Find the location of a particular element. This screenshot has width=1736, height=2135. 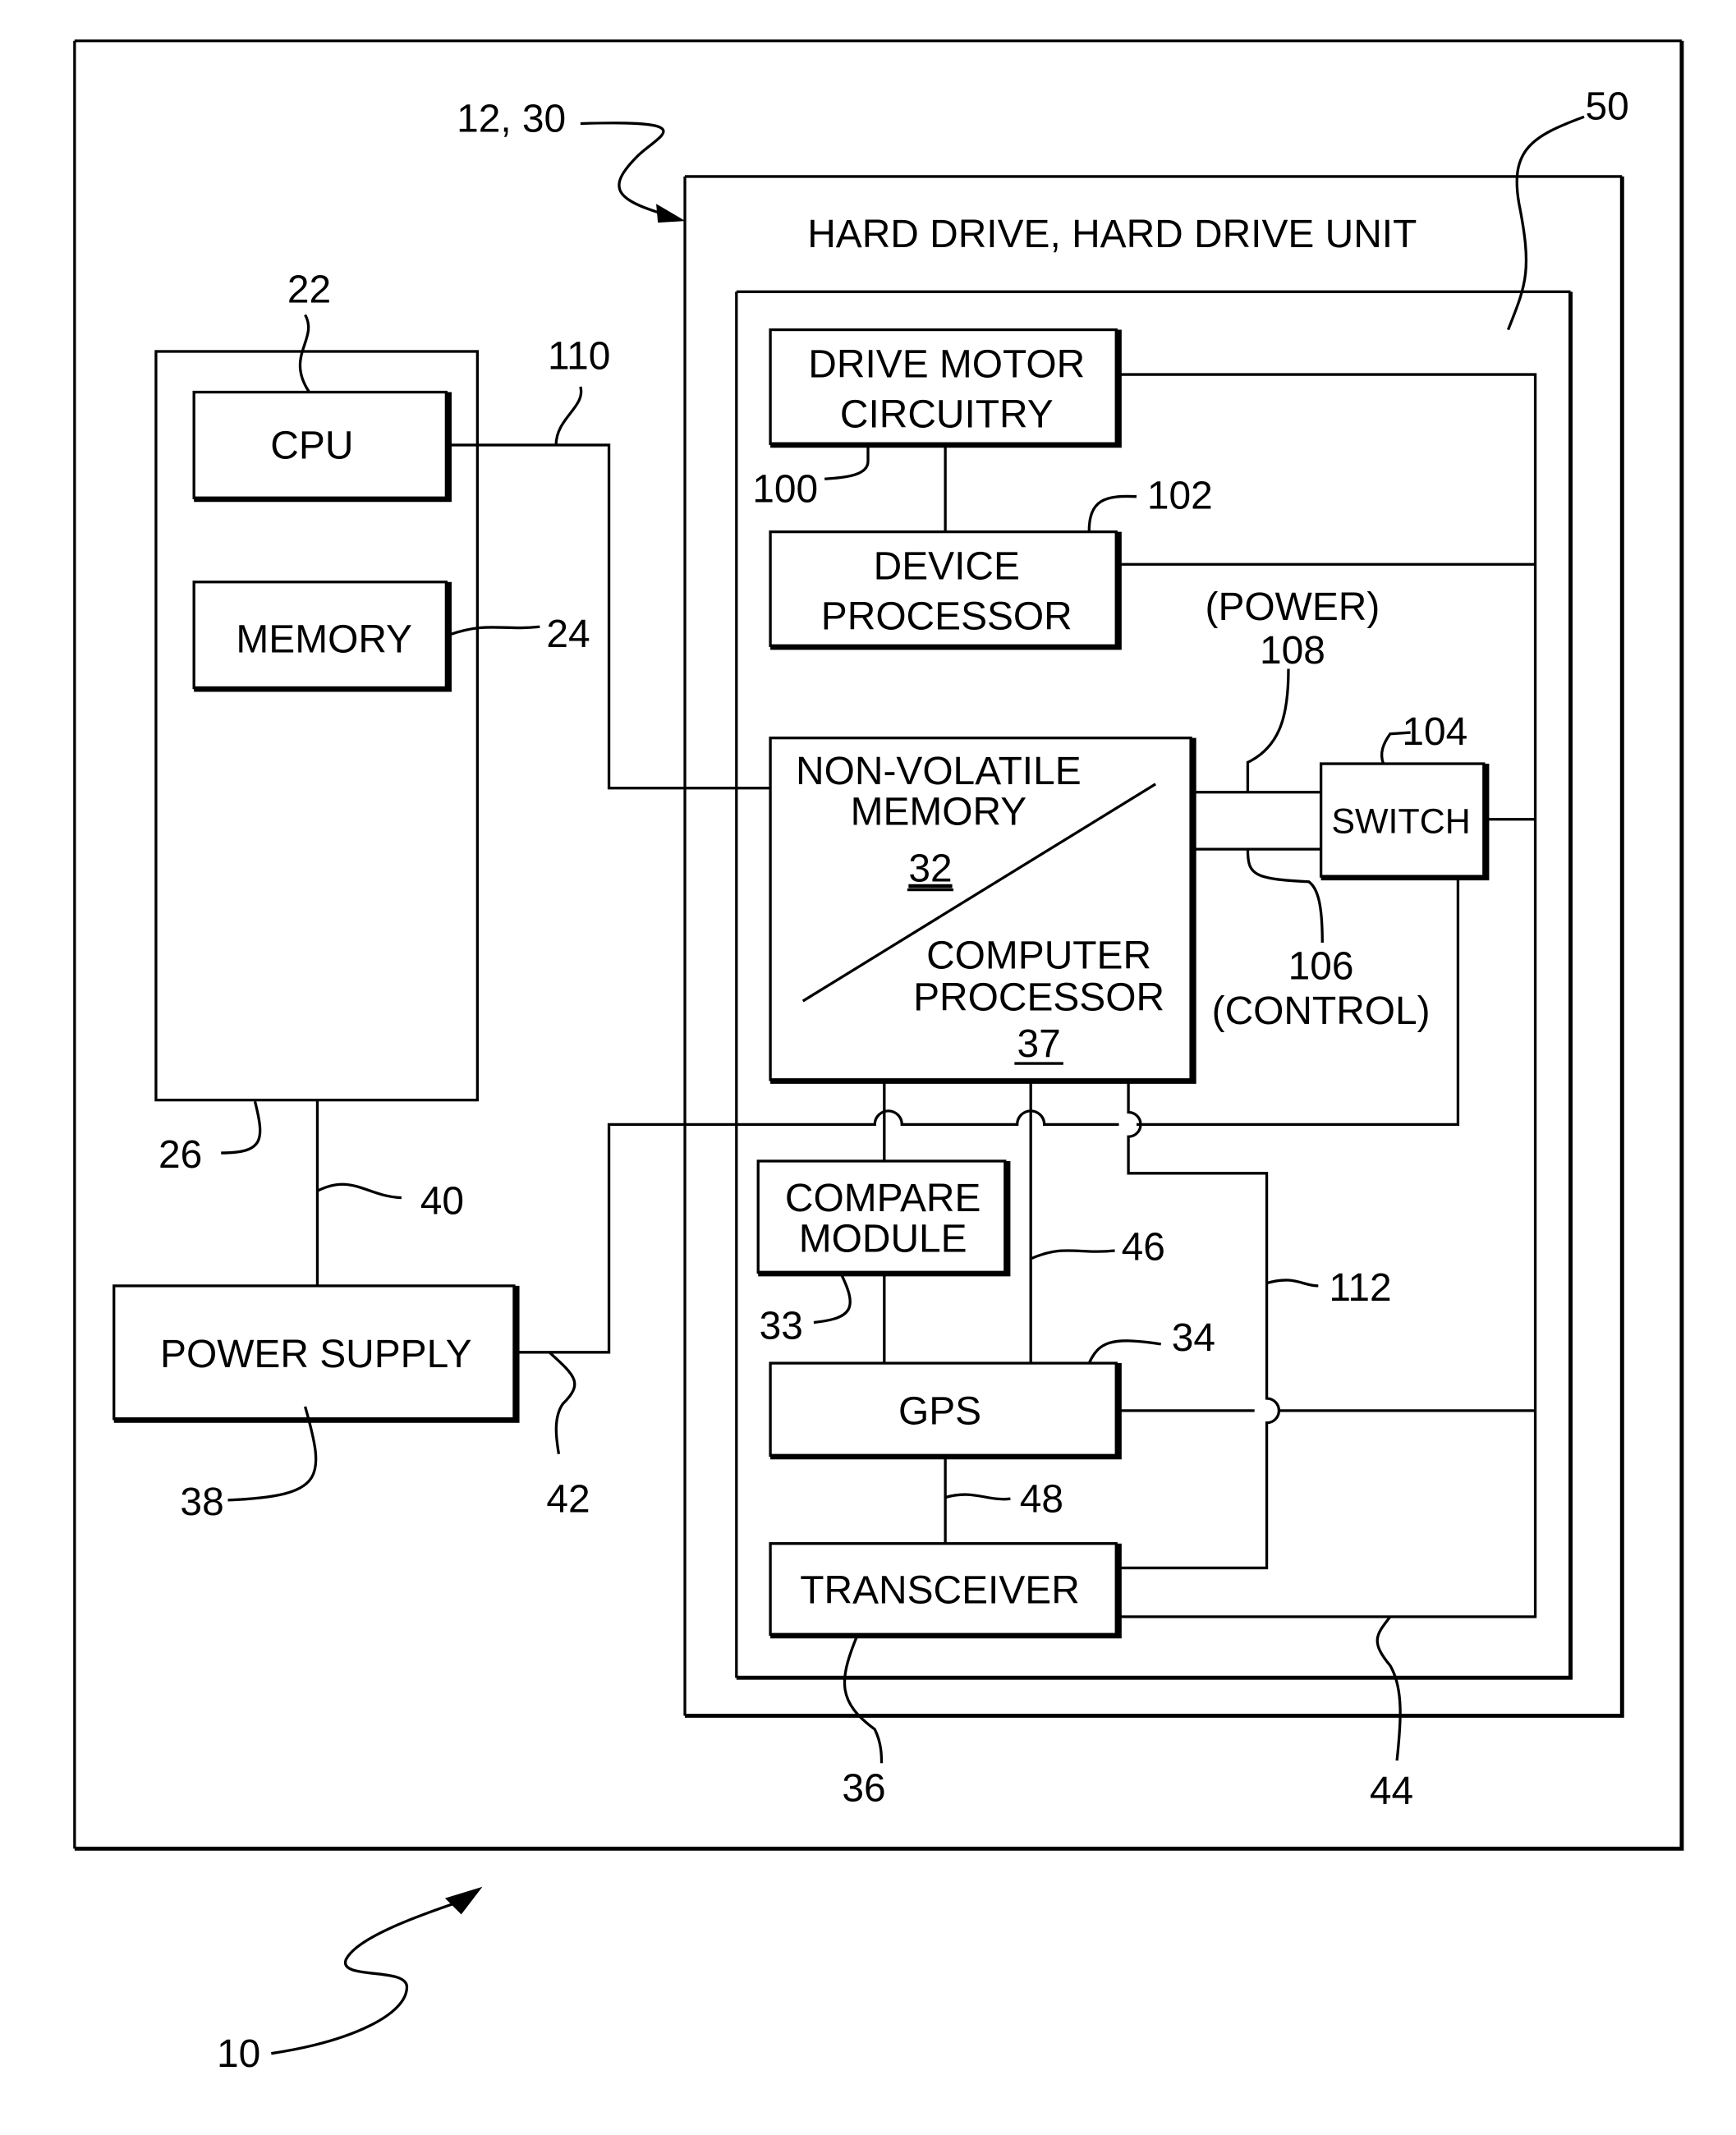

ref-system: 10 is located at coordinates (238, 2054).